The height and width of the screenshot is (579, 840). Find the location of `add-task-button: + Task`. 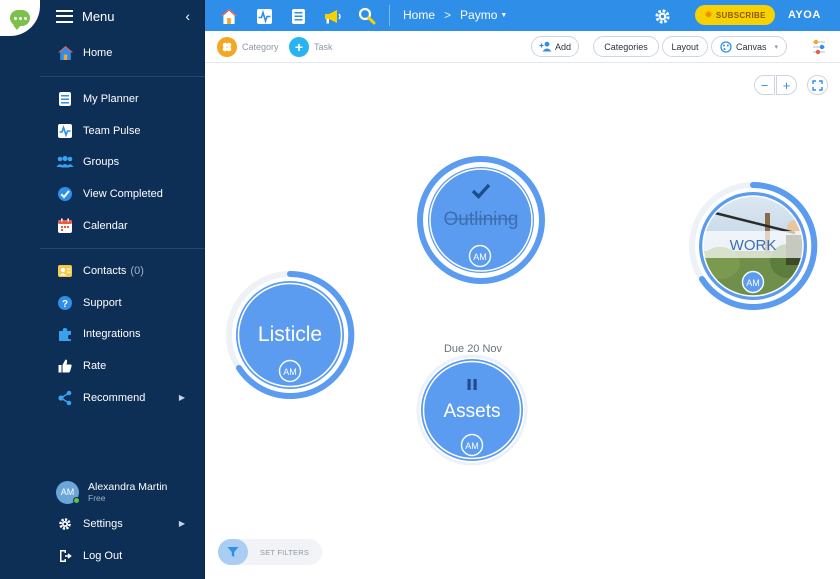

add-task-button: + Task is located at coordinates (311, 47).